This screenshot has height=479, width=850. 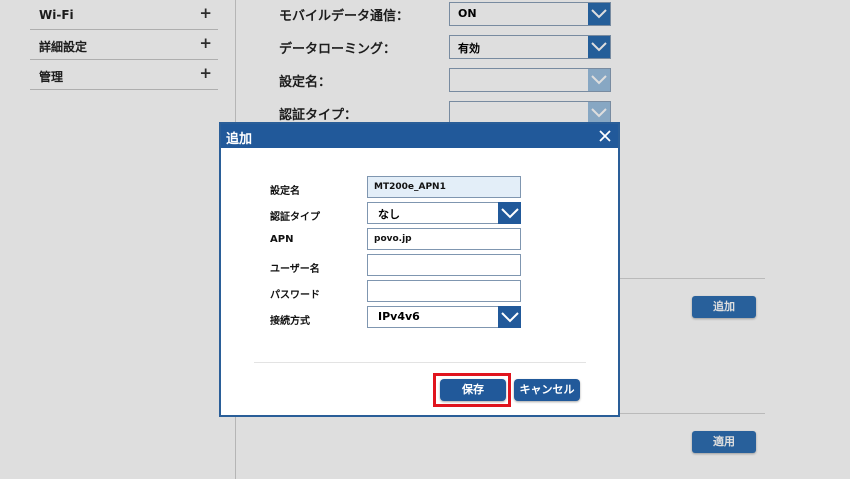 What do you see at coordinates (285, 191) in the screenshot?
I see `profile-name-field-label: 設定名` at bounding box center [285, 191].